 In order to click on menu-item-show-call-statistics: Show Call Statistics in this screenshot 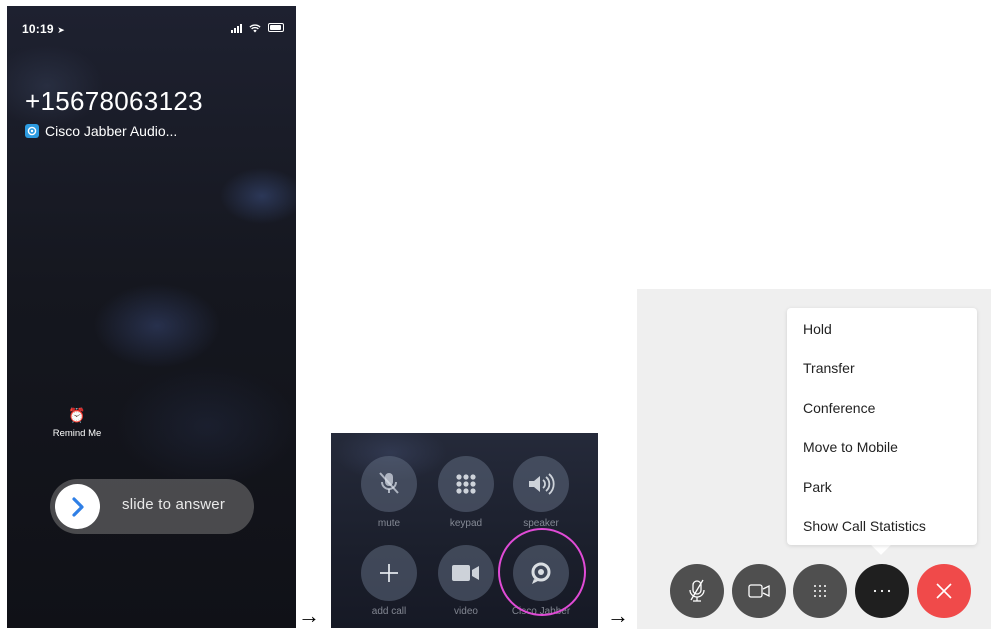, I will do `click(864, 526)`.